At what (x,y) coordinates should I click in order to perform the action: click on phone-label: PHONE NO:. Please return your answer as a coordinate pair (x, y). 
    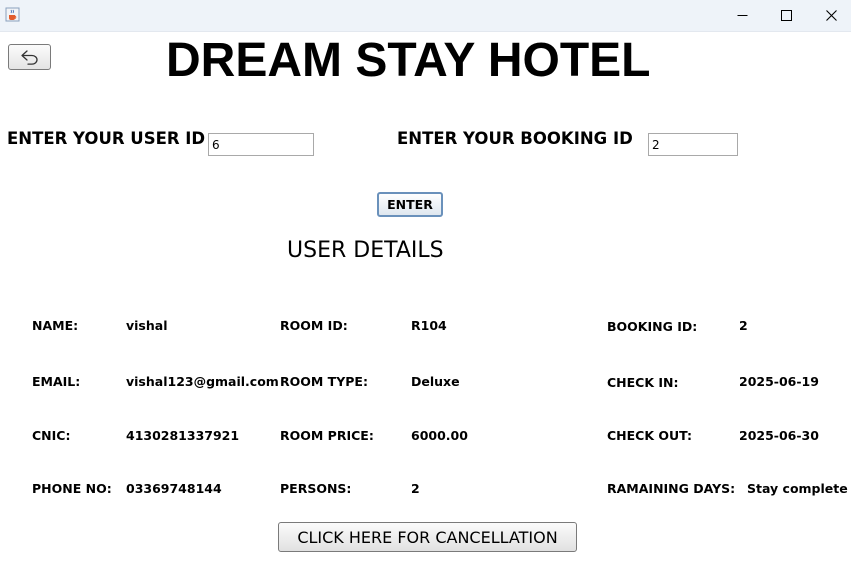
    Looking at the image, I should click on (72, 488).